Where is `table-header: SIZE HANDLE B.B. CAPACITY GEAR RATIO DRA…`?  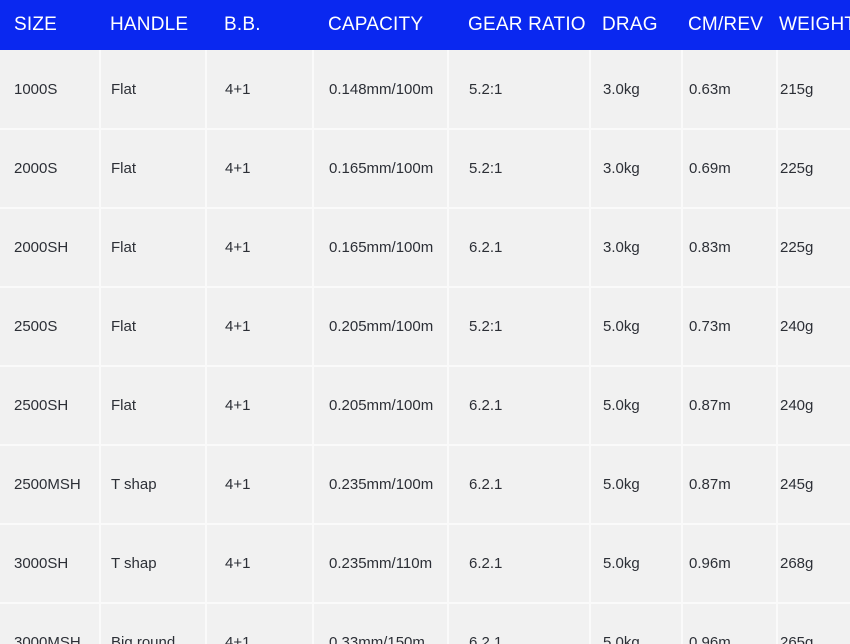 table-header: SIZE HANDLE B.B. CAPACITY GEAR RATIO DRA… is located at coordinates (425, 25).